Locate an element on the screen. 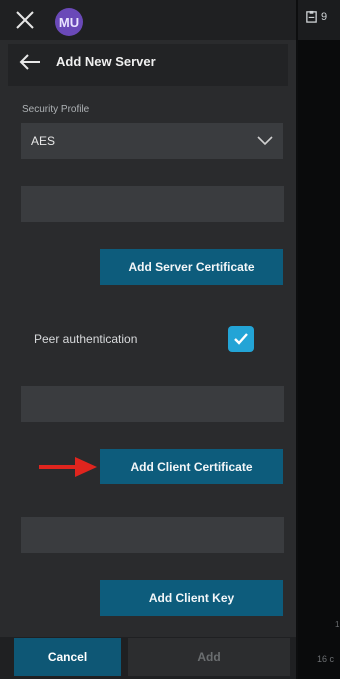 This screenshot has width=340, height=679. server-certificate-field is located at coordinates (152, 204).